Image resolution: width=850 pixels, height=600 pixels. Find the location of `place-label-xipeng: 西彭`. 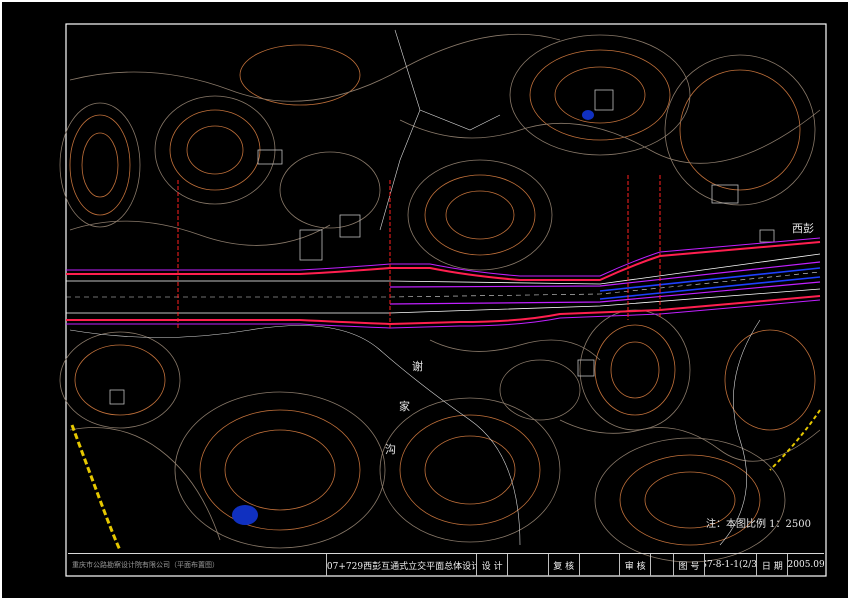

place-label-xipeng: 西彭 is located at coordinates (803, 228).